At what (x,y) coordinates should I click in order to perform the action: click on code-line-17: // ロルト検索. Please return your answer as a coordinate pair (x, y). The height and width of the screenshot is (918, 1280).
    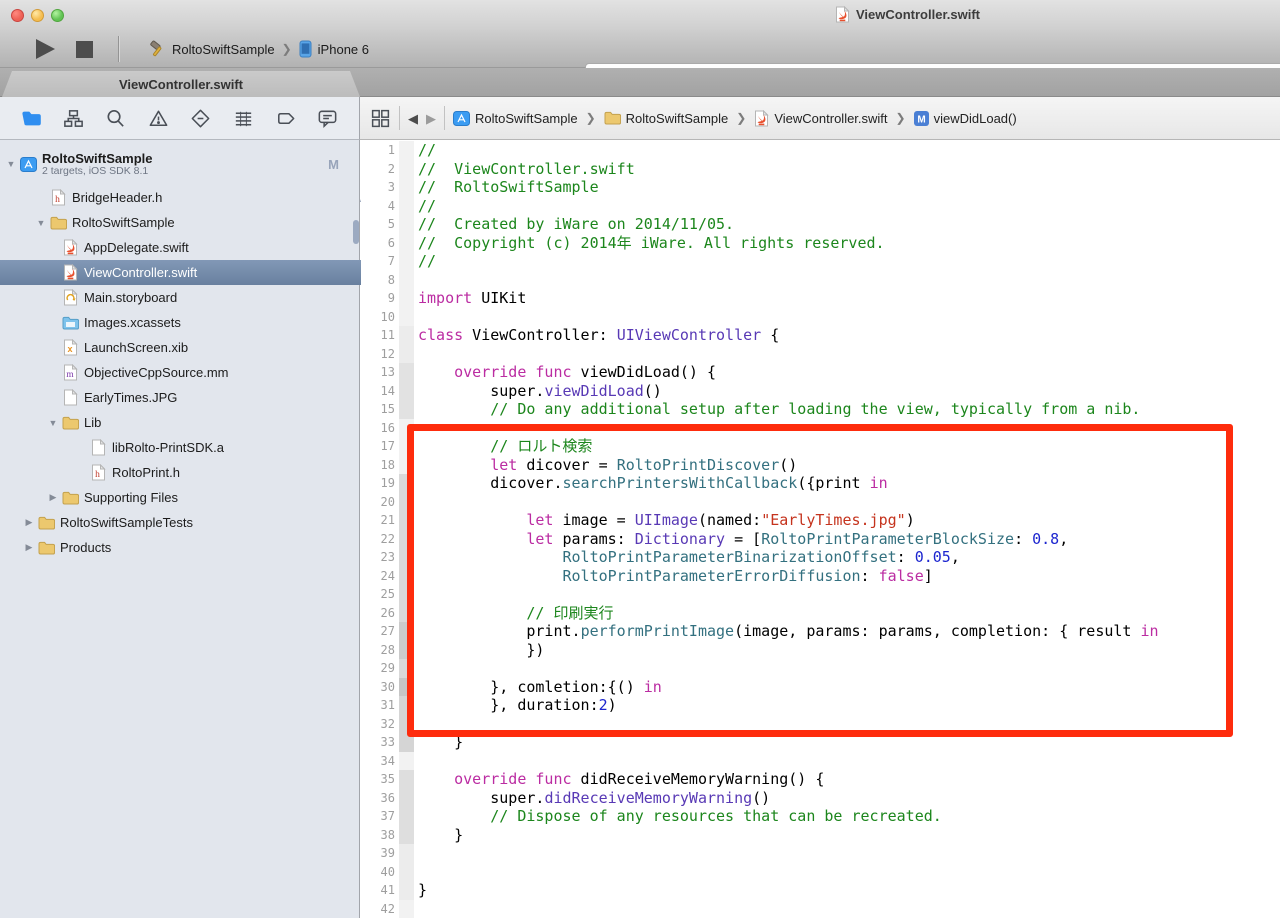
    Looking at the image, I should click on (848, 446).